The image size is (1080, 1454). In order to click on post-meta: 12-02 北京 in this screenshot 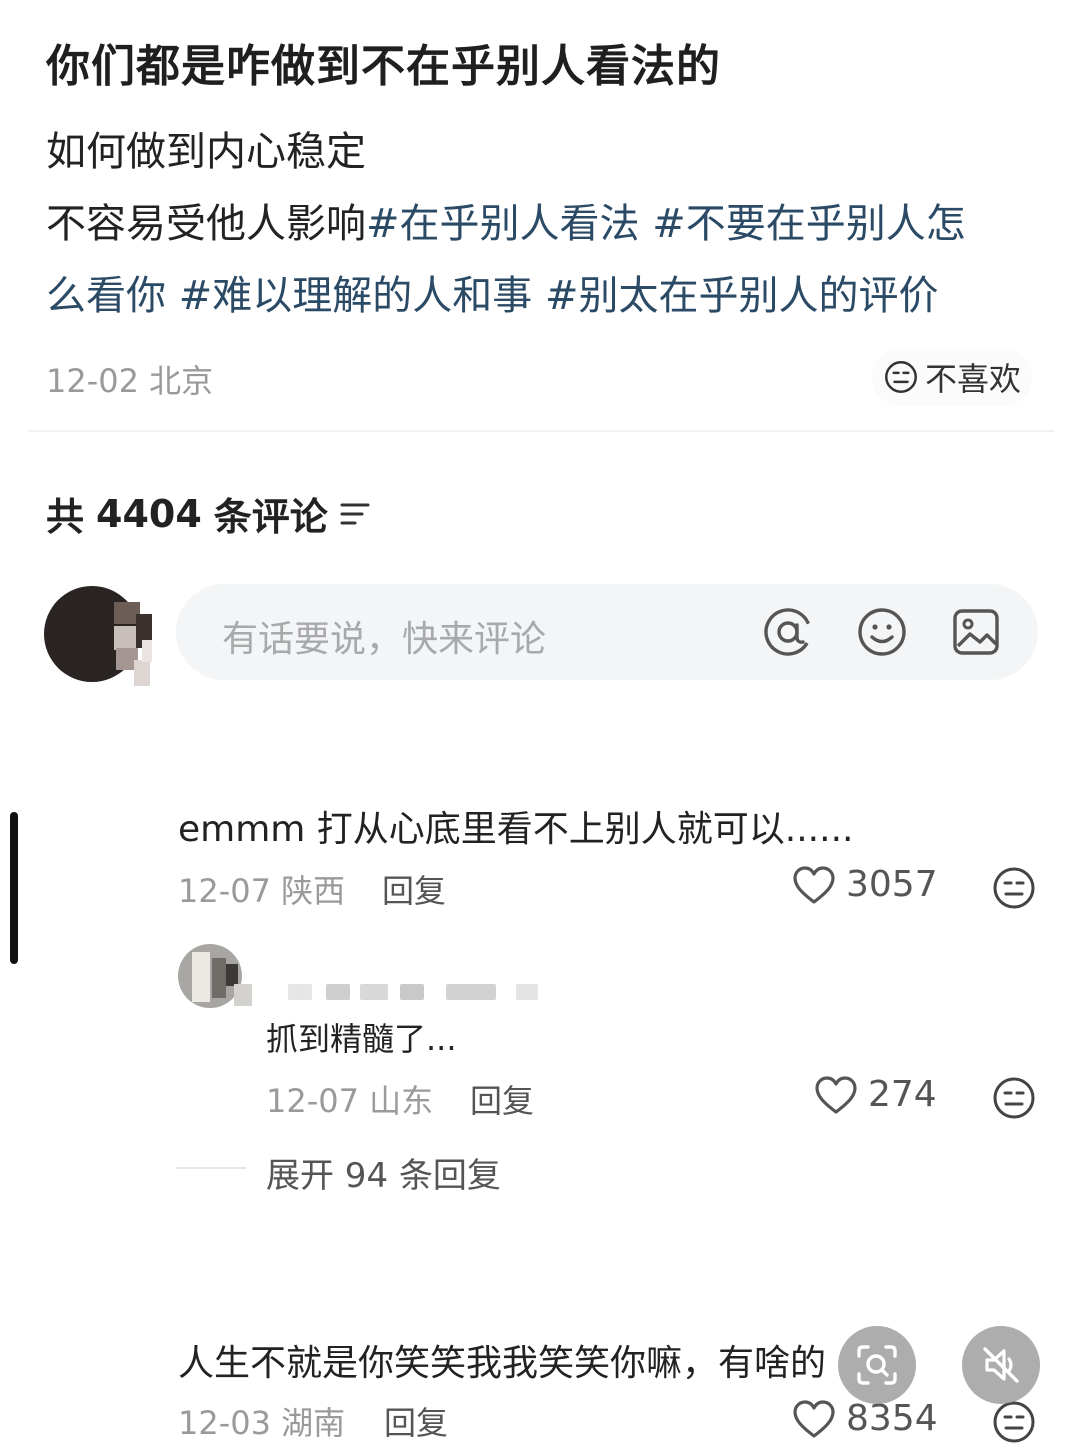, I will do `click(129, 379)`.